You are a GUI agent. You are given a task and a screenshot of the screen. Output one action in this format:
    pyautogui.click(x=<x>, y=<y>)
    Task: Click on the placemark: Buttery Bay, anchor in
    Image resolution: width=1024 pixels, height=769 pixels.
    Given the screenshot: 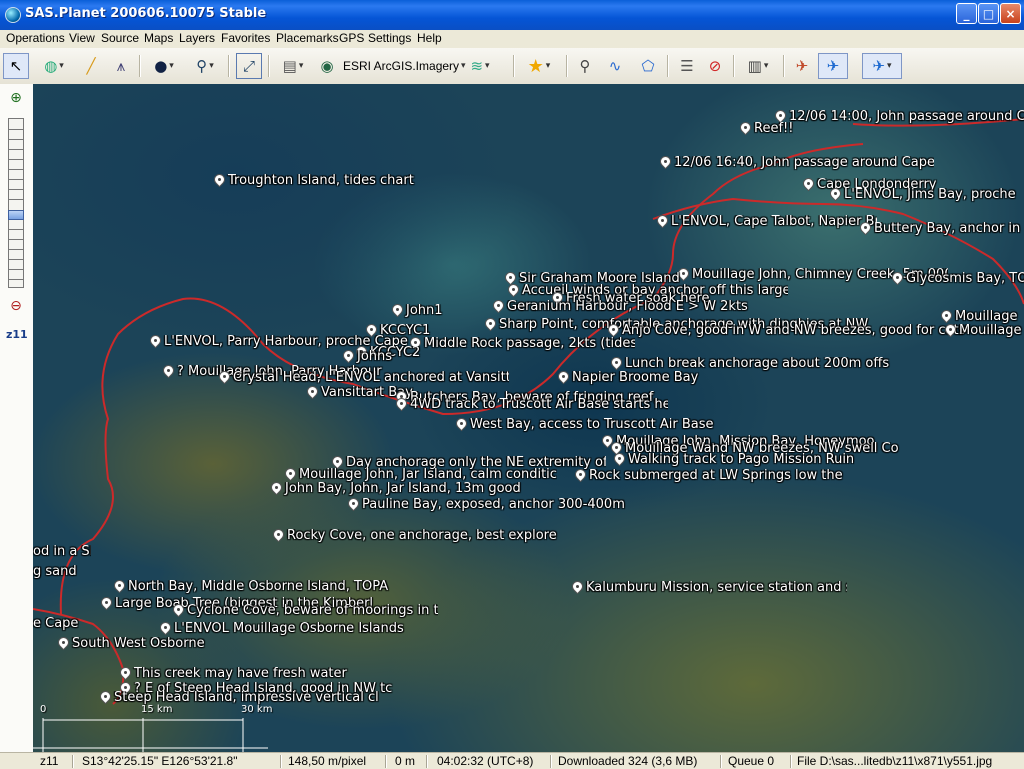 What is the action you would take?
    pyautogui.click(x=942, y=232)
    